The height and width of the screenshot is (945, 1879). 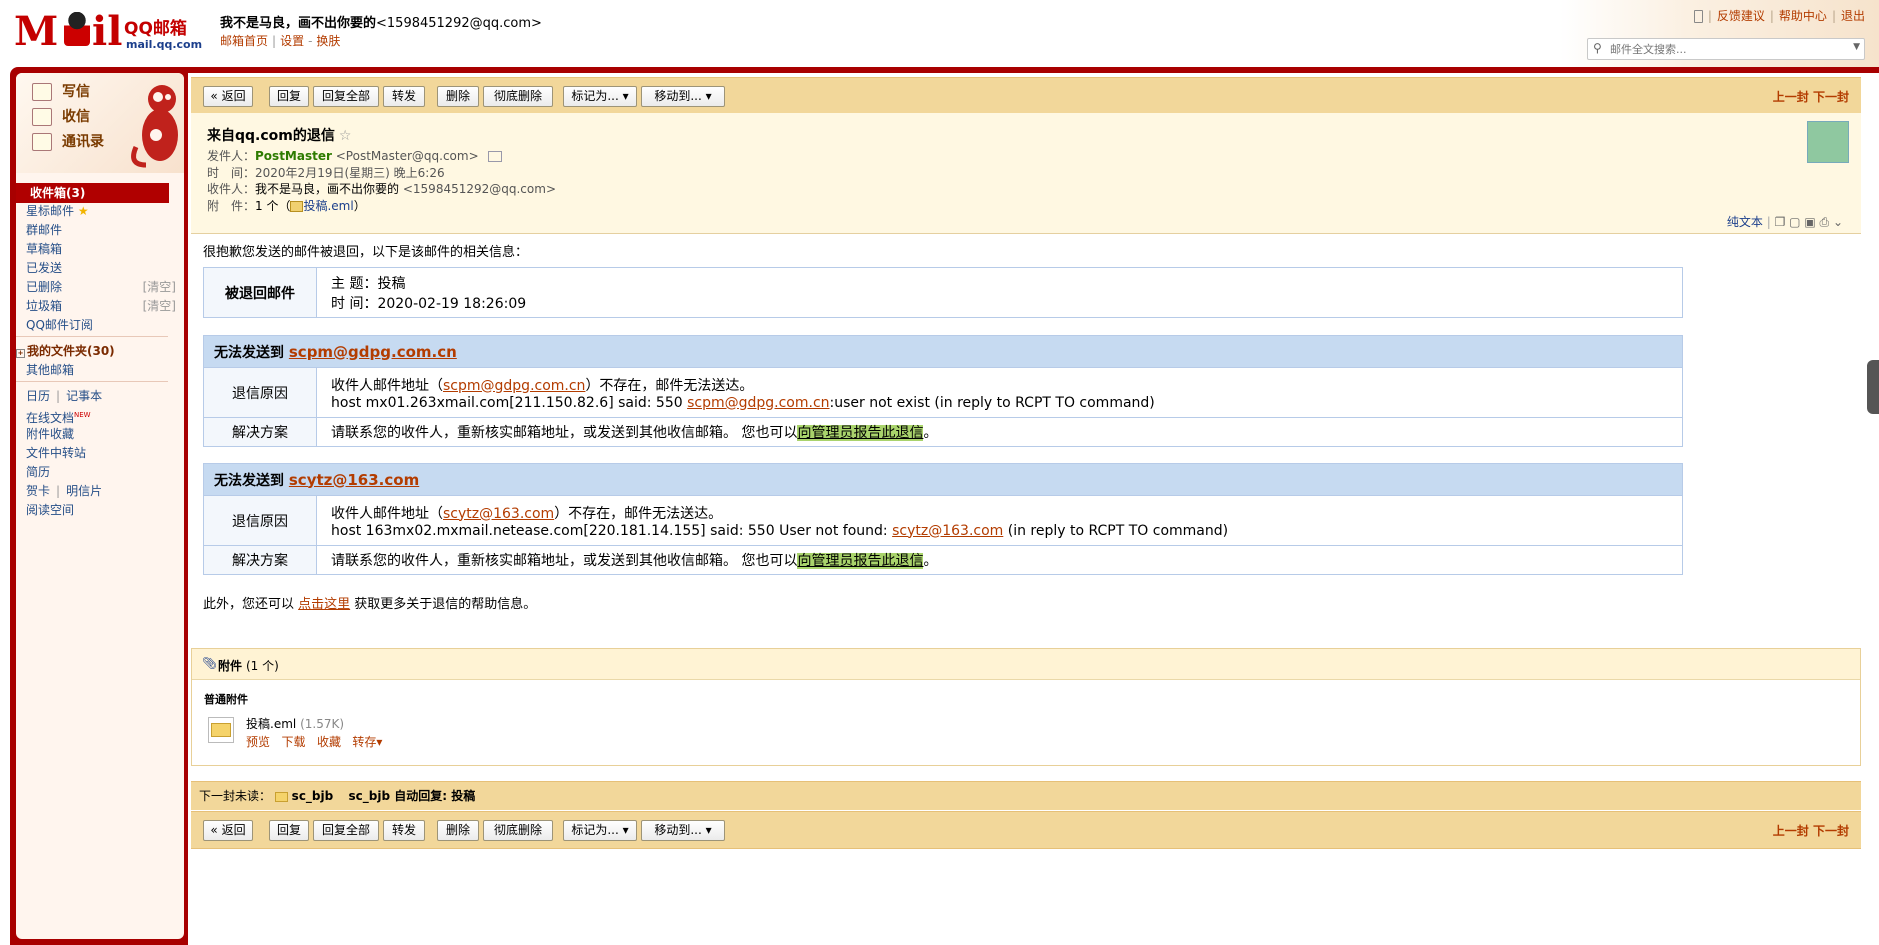 What do you see at coordinates (226, 699) in the screenshot?
I see `attachment-section: 普通附件` at bounding box center [226, 699].